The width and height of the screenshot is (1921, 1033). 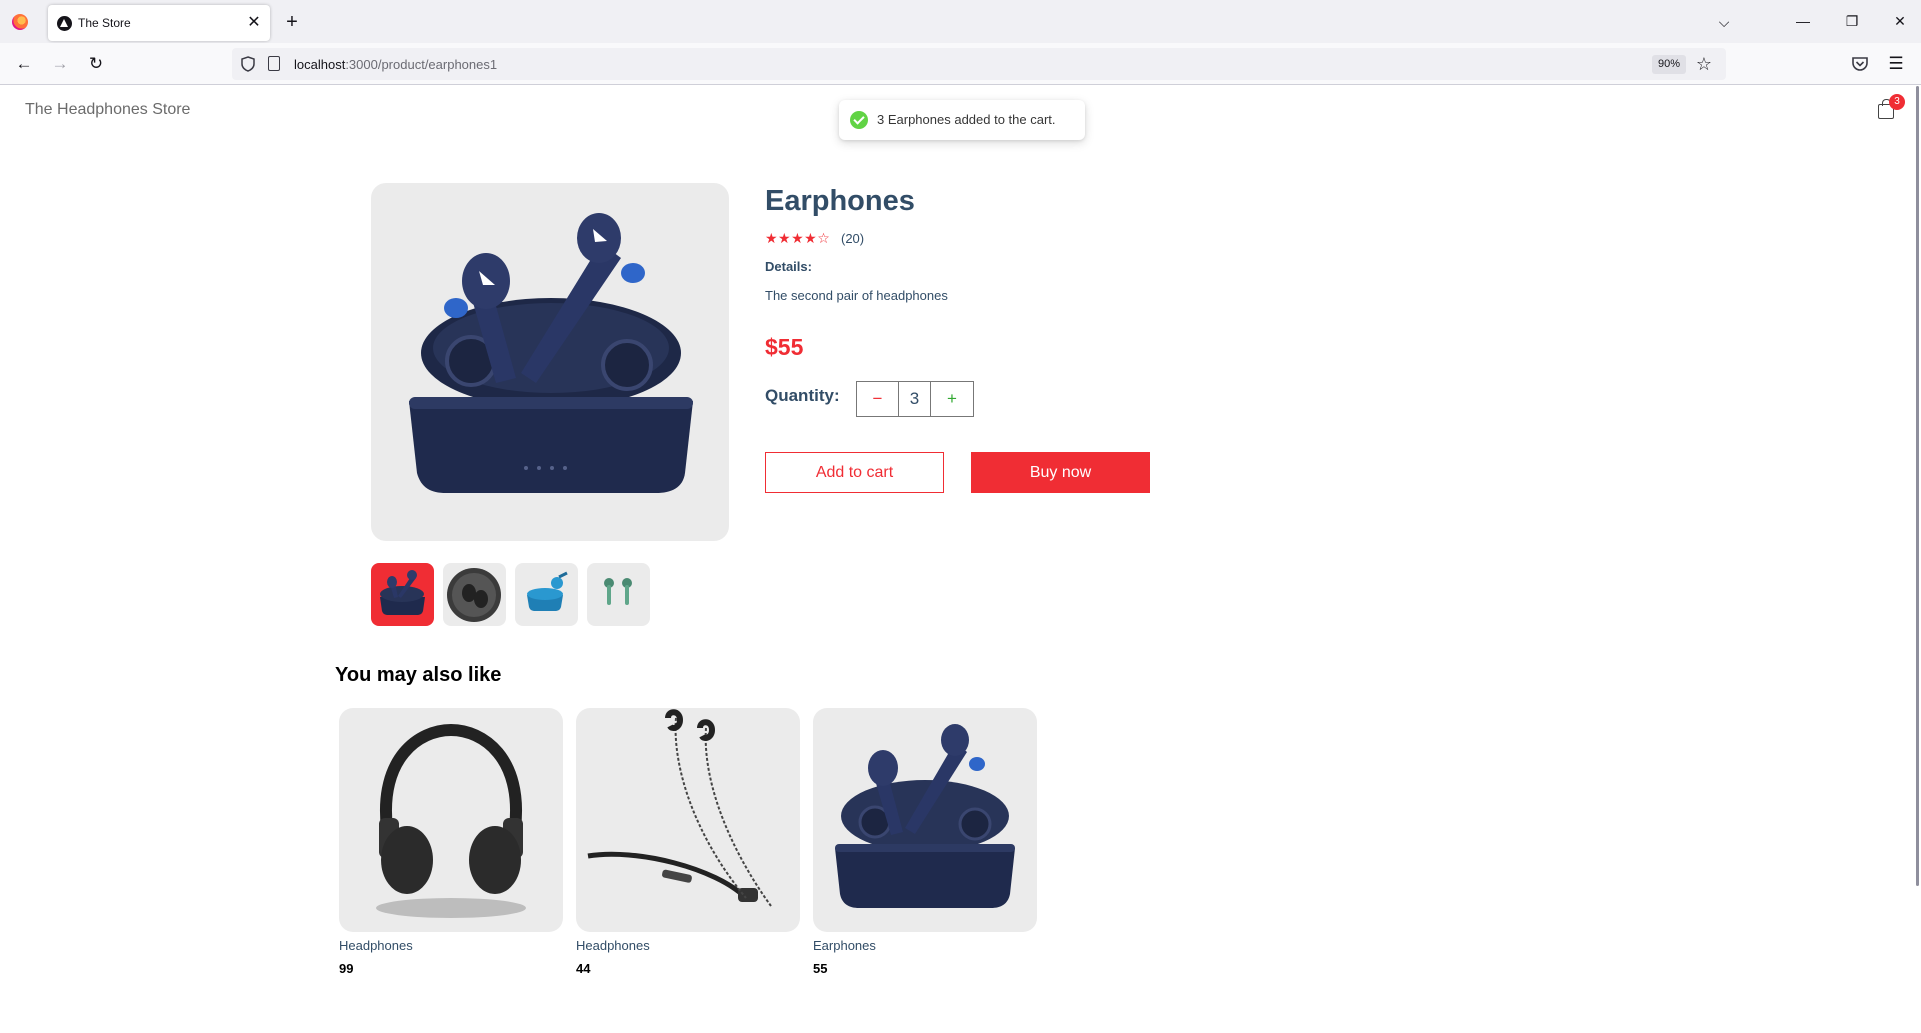 I want to click on bookmark-star-icon: ☆, so click(x=1704, y=64).